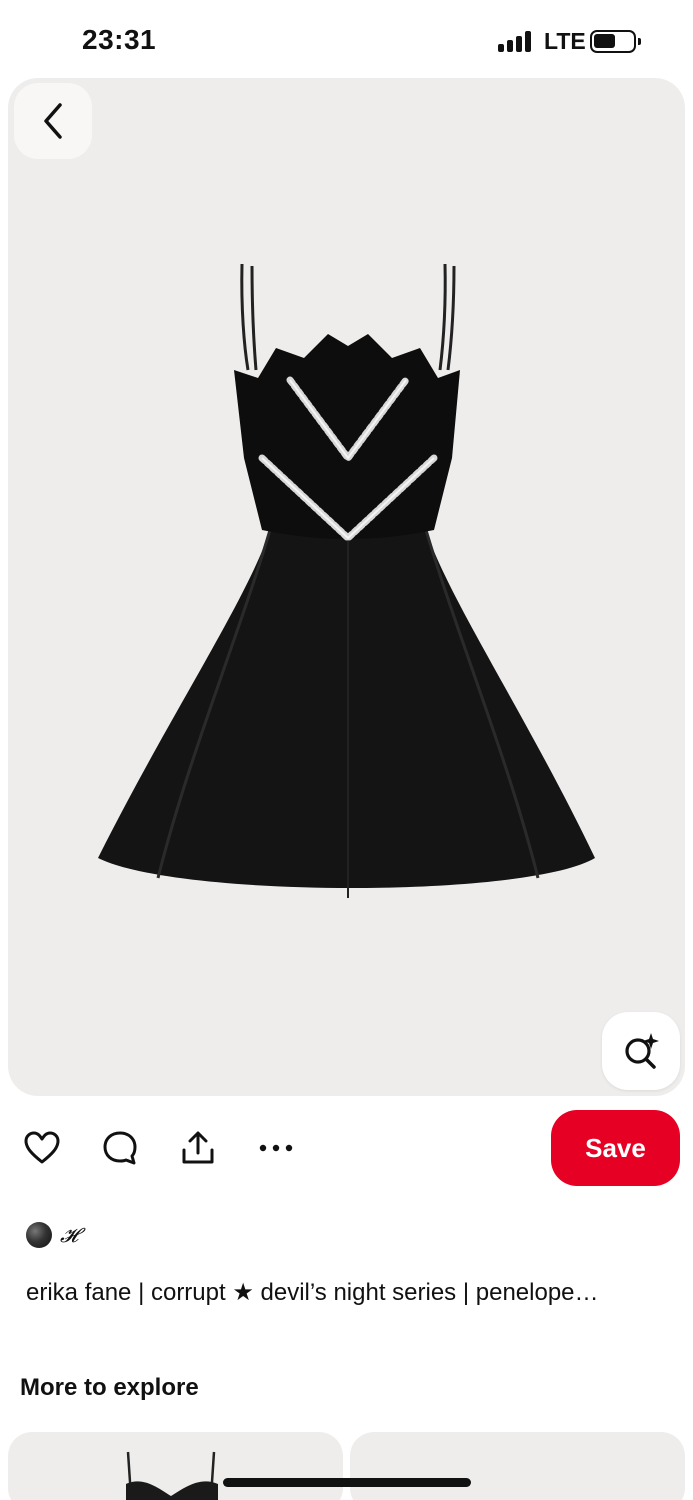 The width and height of the screenshot is (693, 1500). Describe the element at coordinates (198, 1148) in the screenshot. I see `share-icon` at that location.